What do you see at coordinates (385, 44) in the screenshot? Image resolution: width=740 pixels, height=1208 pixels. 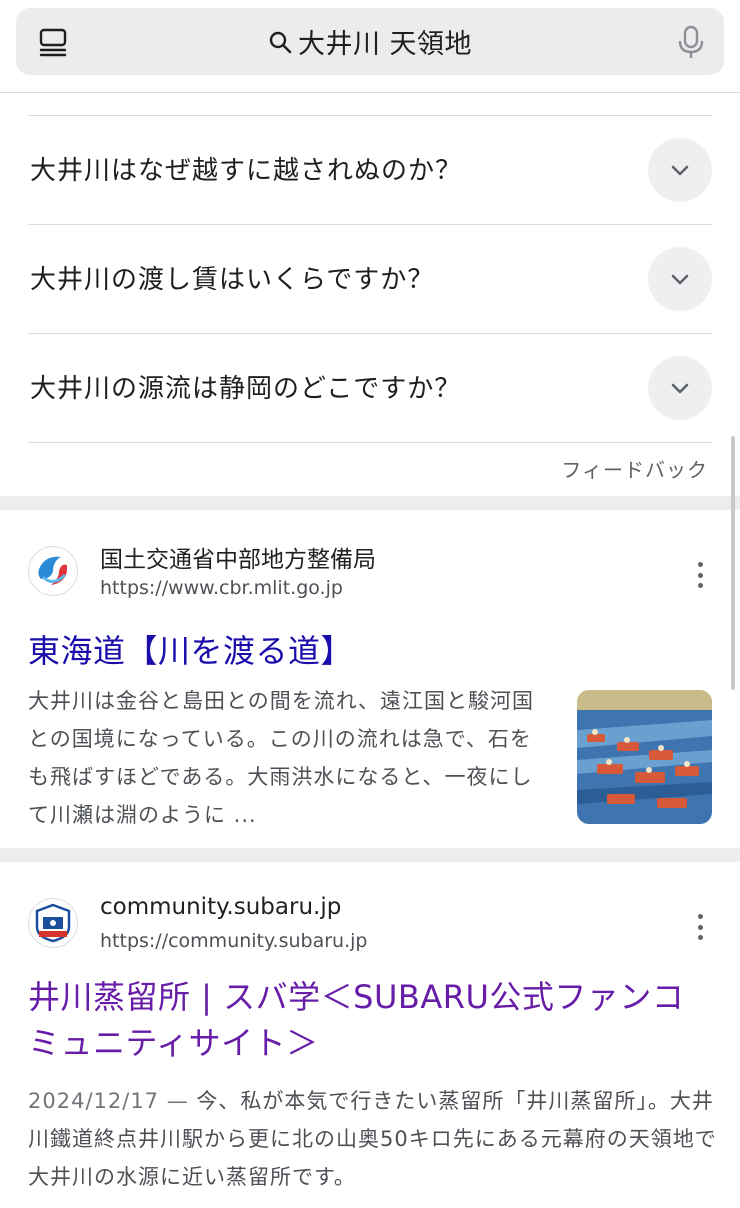 I see `search-query-text: 大井川 天領地` at bounding box center [385, 44].